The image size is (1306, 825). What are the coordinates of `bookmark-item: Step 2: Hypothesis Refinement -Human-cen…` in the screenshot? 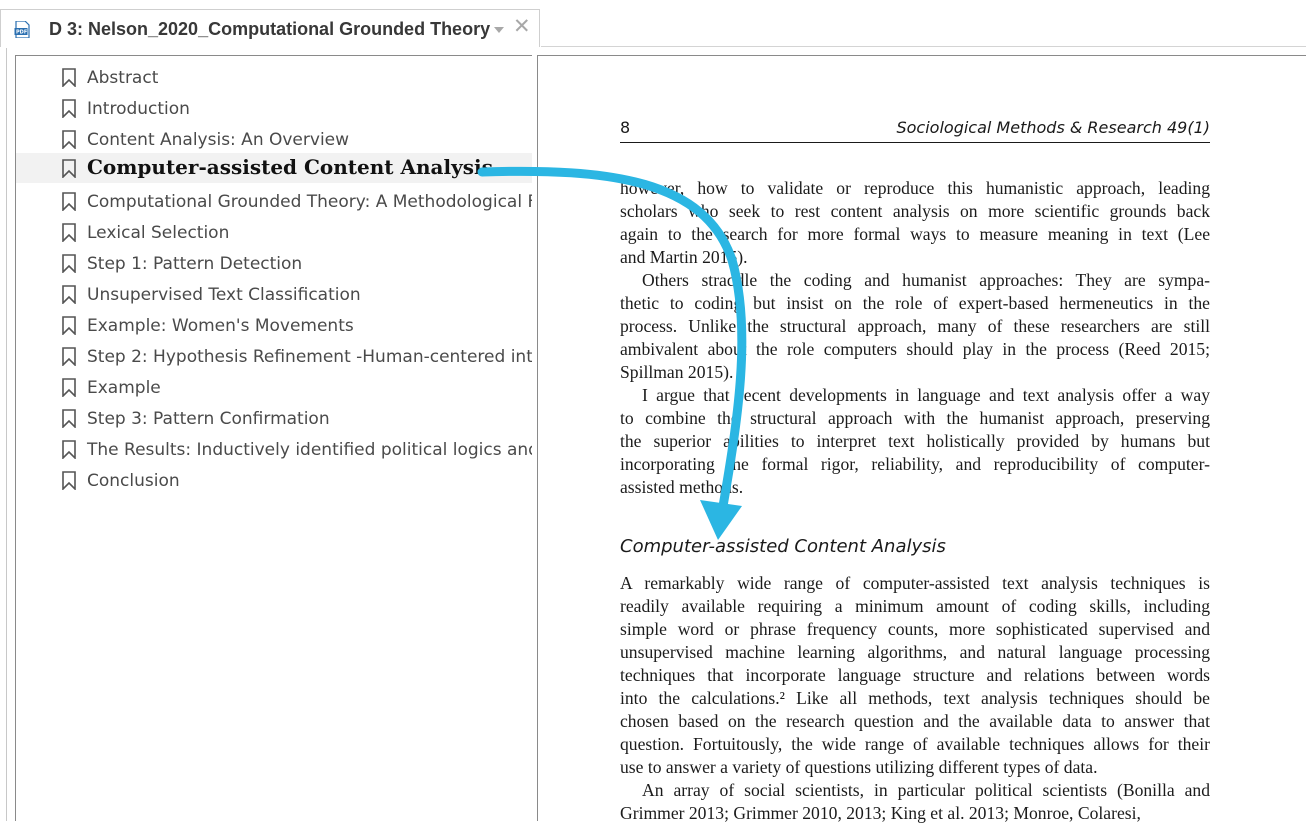 It's located at (274, 356).